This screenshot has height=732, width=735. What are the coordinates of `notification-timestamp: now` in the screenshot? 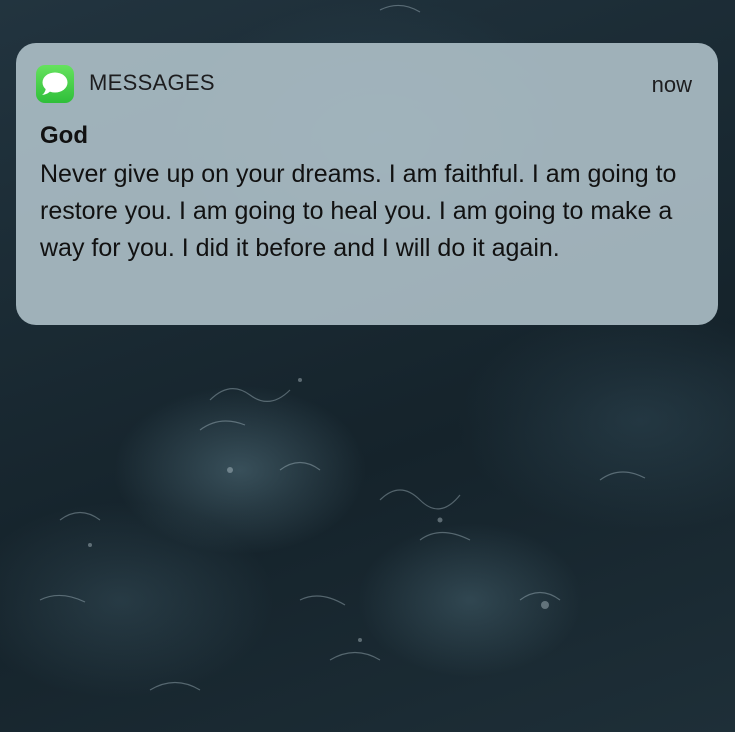 It's located at (671, 84).